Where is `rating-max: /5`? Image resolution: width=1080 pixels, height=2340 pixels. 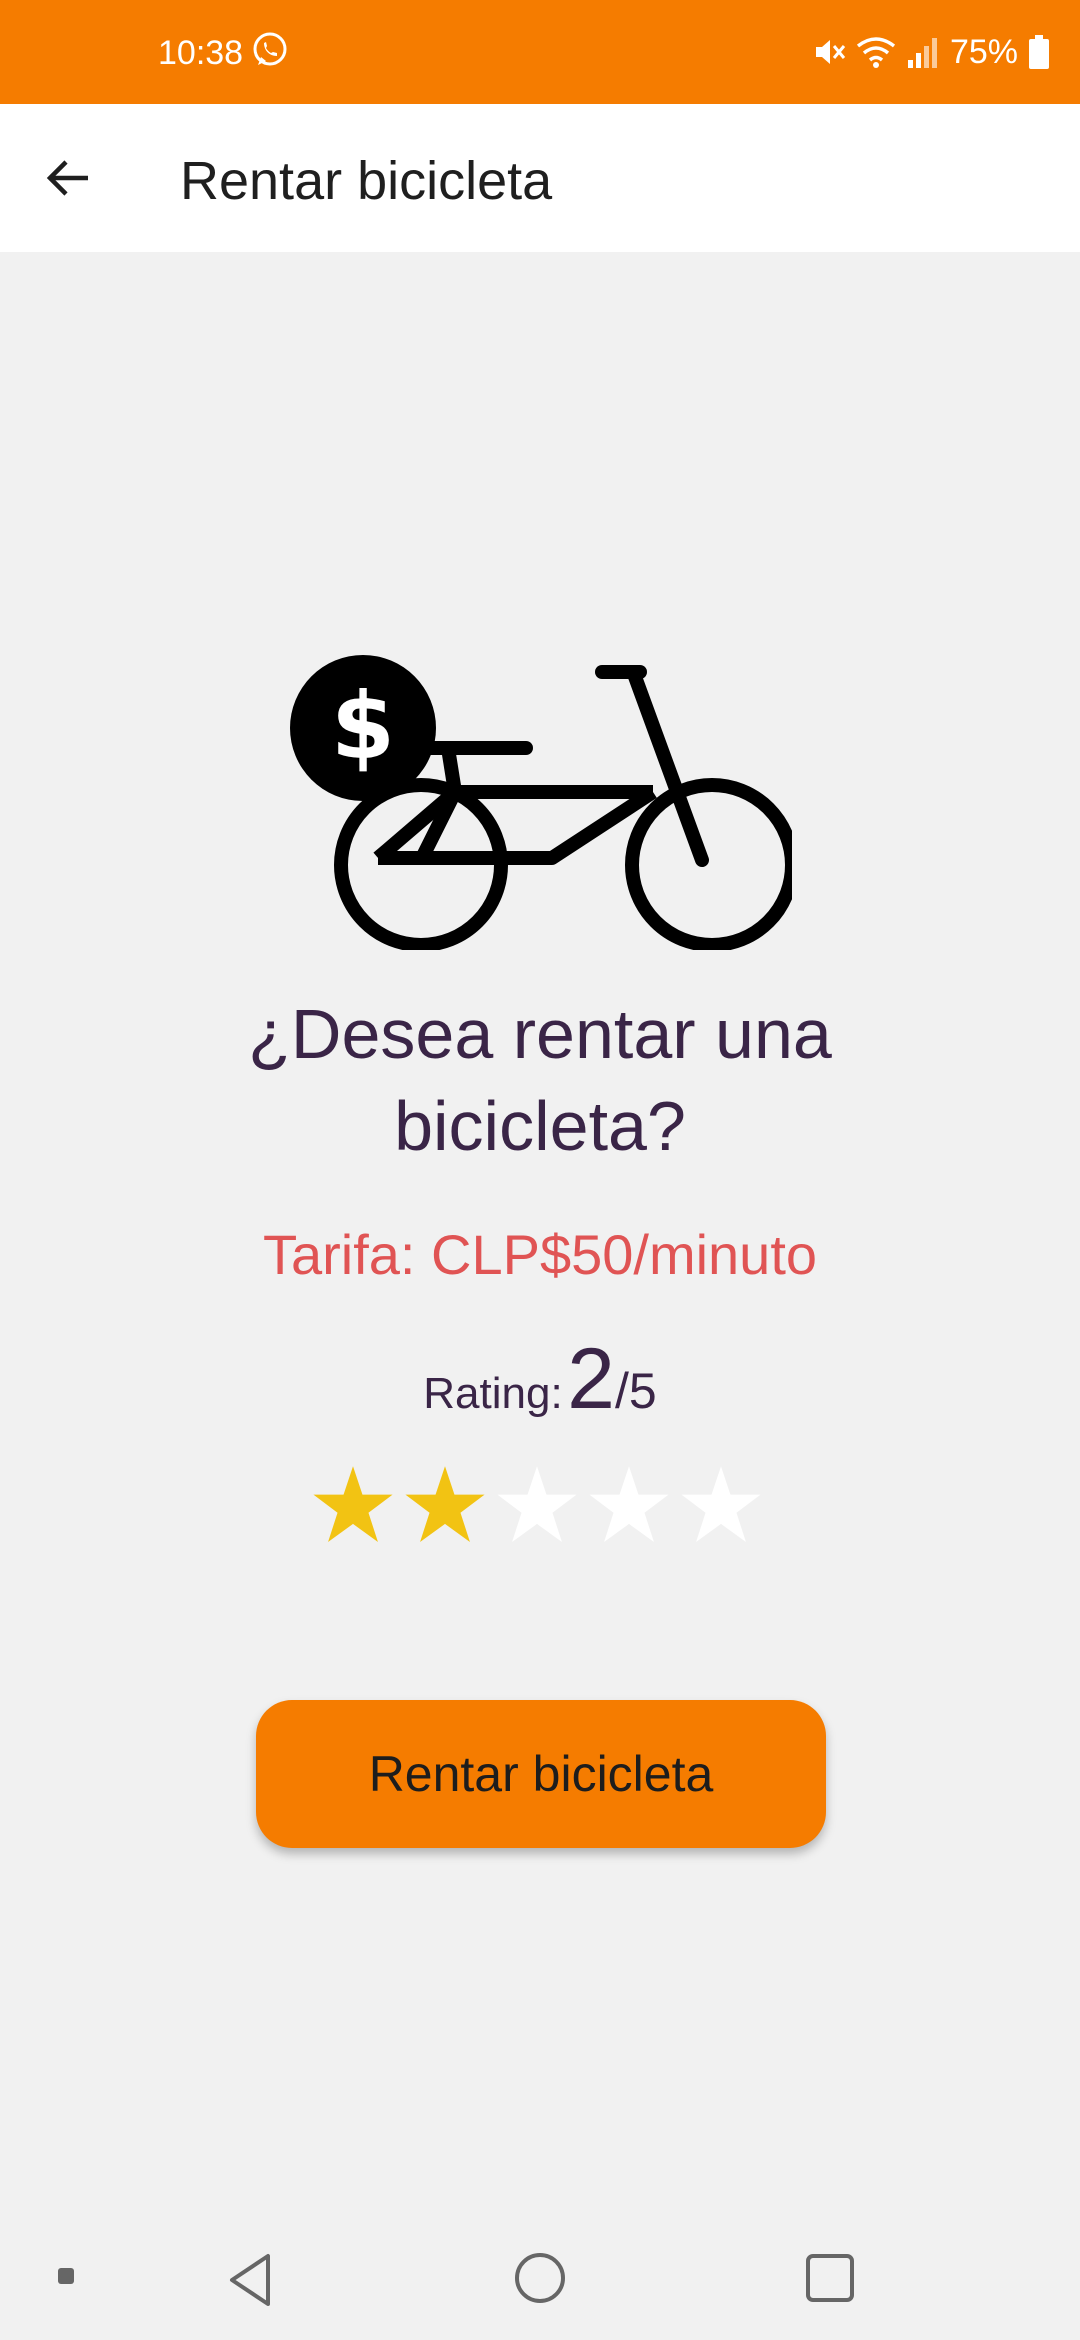
rating-max: /5 is located at coordinates (636, 1391).